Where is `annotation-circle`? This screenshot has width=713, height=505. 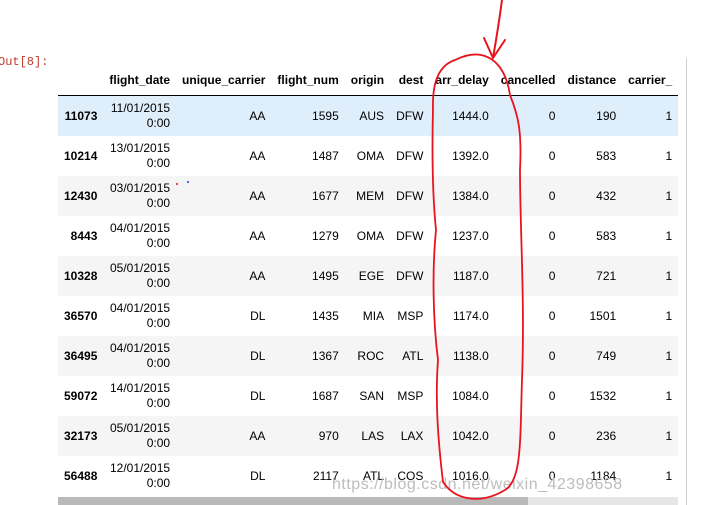
annotation-circle is located at coordinates (477, 276).